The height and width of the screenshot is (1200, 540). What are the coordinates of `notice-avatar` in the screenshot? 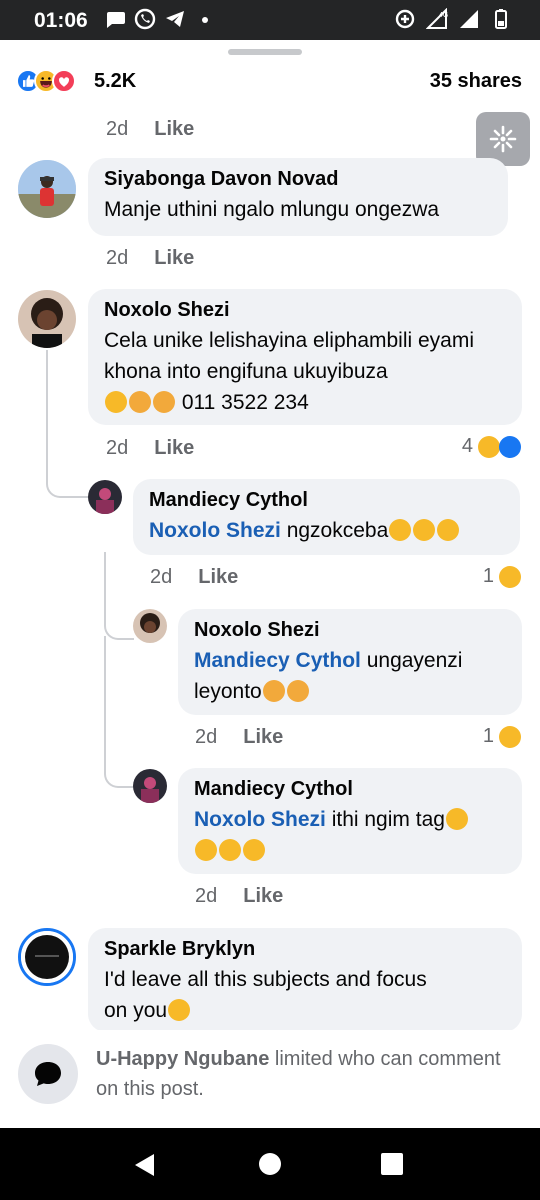 It's located at (48, 1074).